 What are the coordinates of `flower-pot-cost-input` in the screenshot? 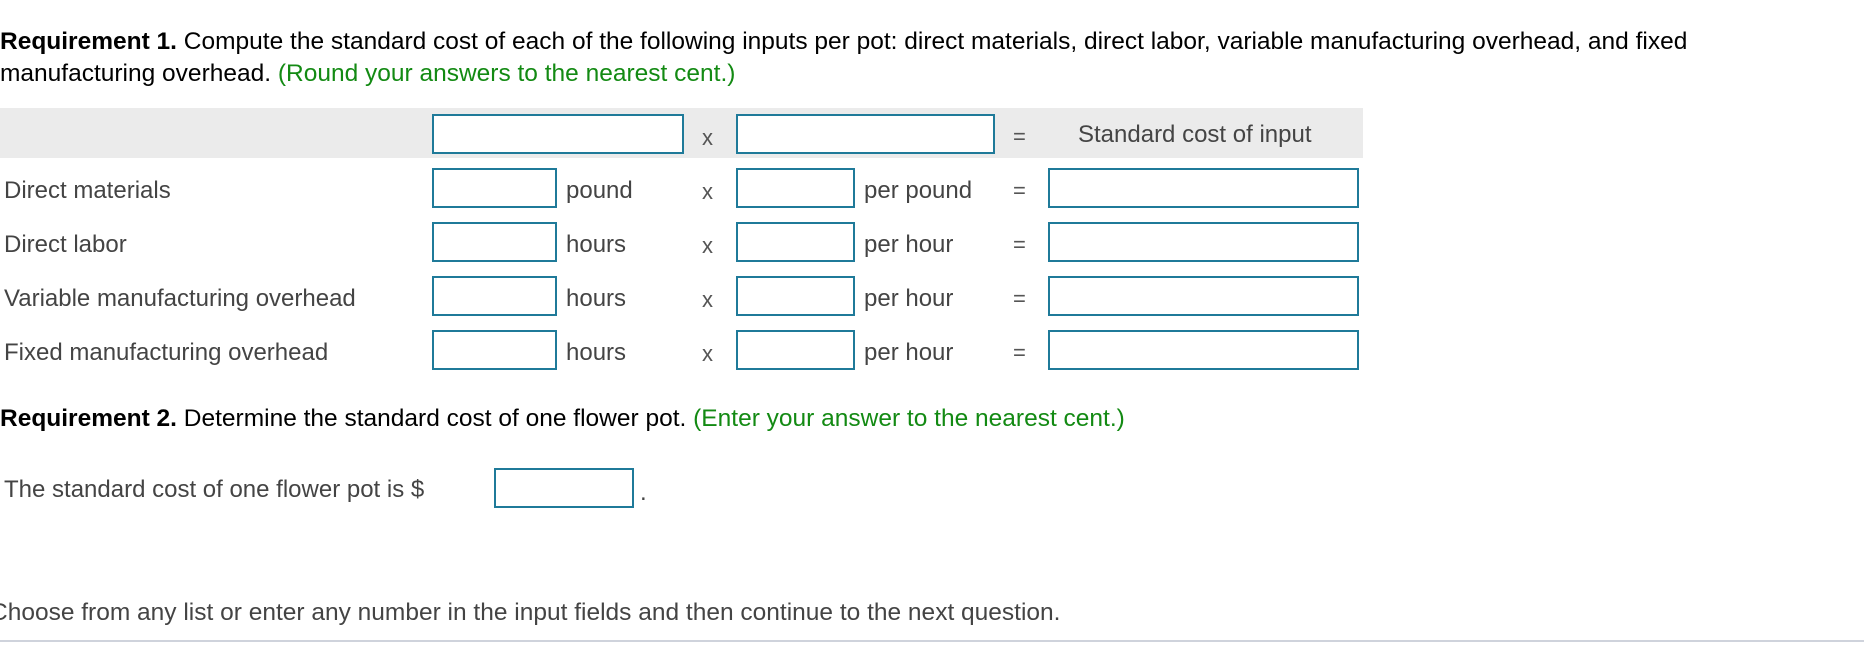 It's located at (564, 488).